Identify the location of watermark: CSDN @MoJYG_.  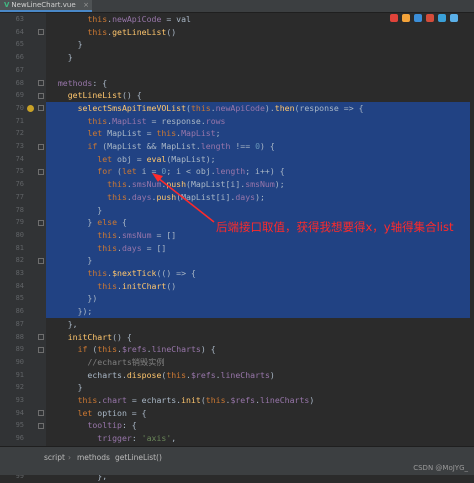
(440, 468).